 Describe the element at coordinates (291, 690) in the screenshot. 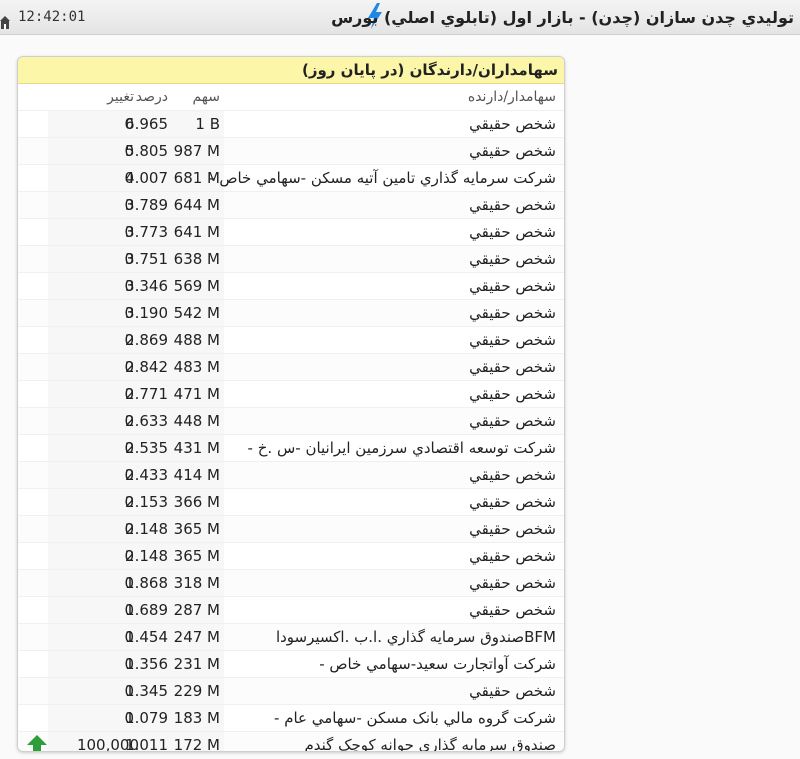

I see `table-row: شخص حقيقي 229 M 1.345 0` at that location.